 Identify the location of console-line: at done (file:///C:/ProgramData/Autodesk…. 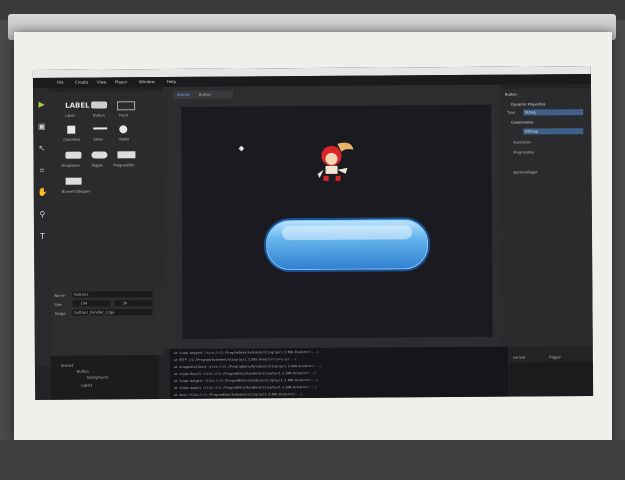
(238, 394).